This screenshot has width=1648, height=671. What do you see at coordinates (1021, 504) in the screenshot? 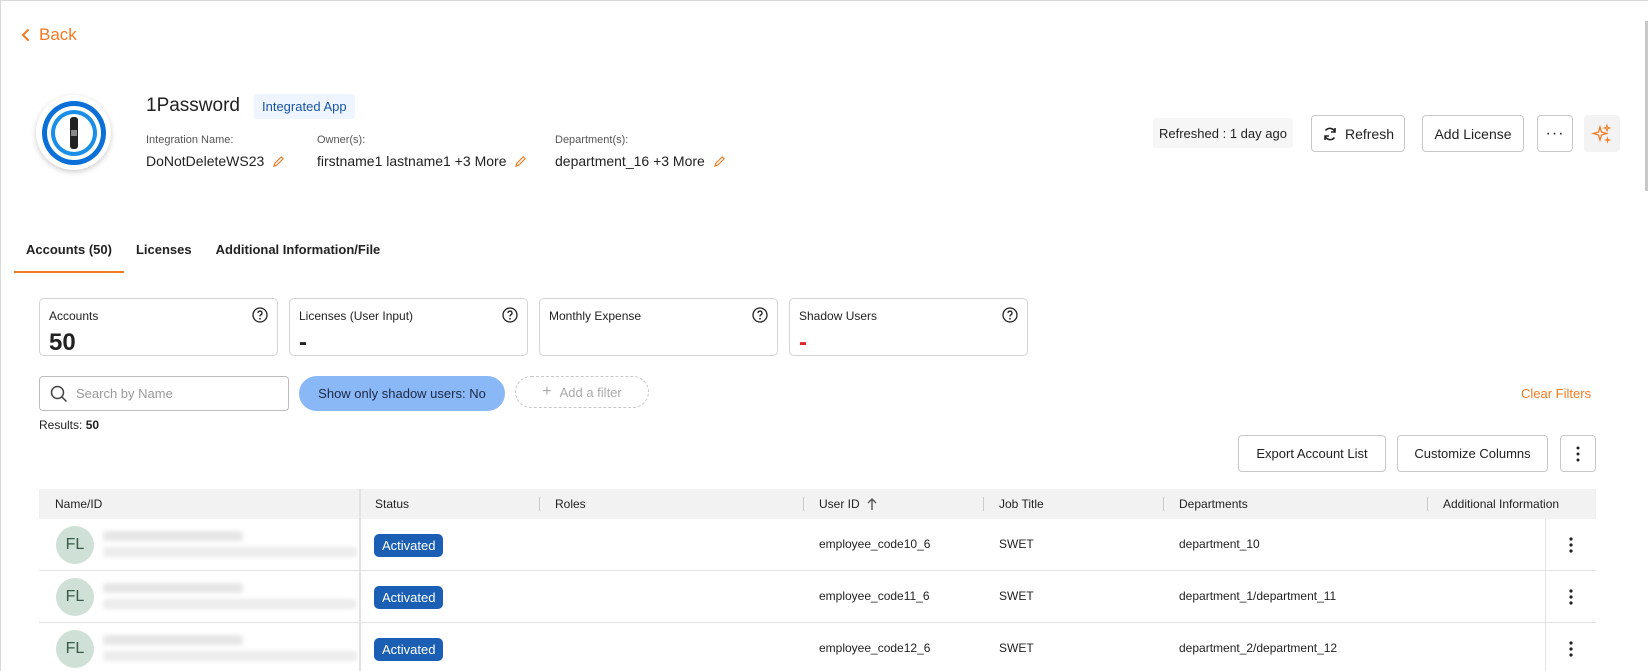
I see `column-header-job-title: Job Title` at bounding box center [1021, 504].